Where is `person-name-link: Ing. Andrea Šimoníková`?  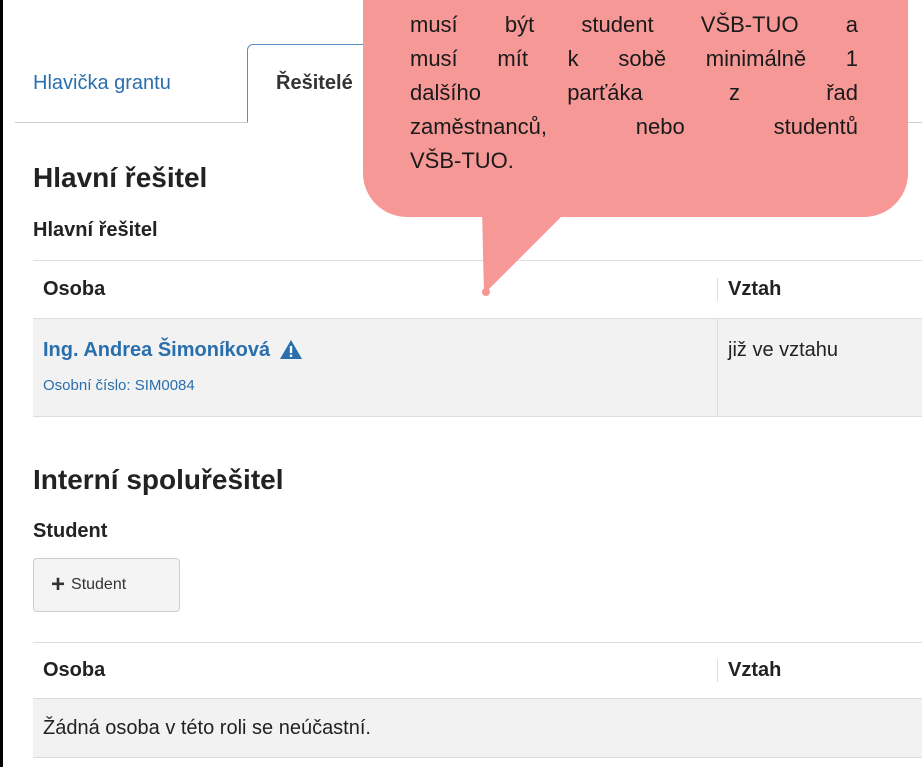 person-name-link: Ing. Andrea Šimoníková is located at coordinates (156, 350).